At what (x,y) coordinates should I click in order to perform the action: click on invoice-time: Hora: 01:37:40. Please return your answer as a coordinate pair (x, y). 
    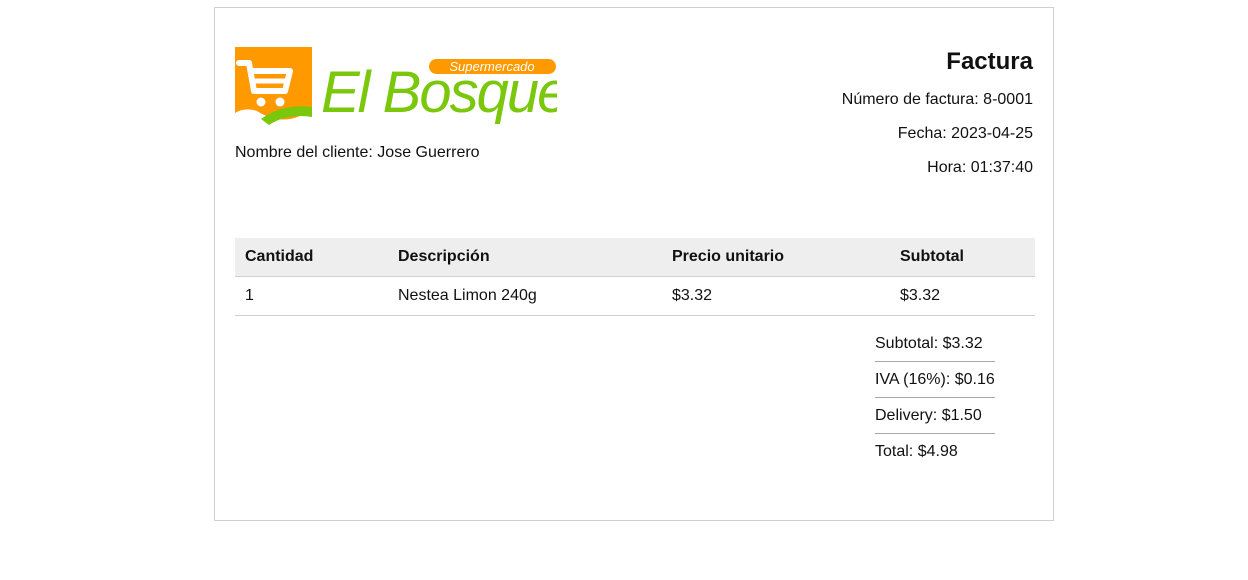
    Looking at the image, I should click on (937, 175).